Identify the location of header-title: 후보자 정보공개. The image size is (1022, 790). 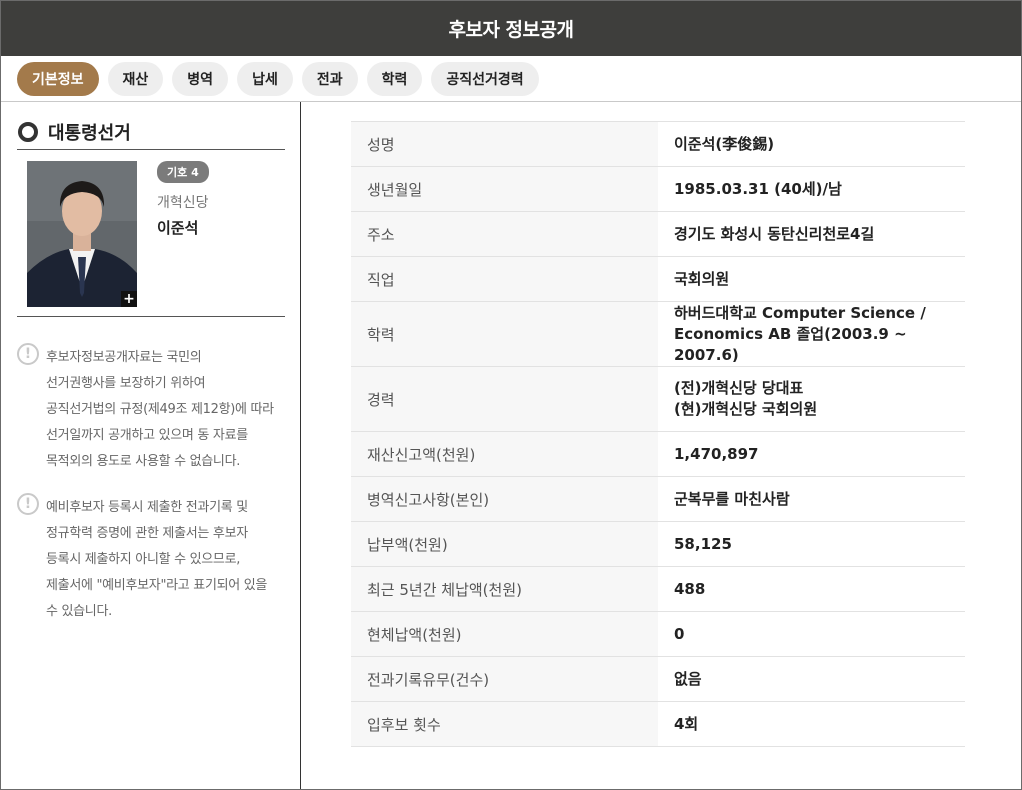
(511, 30).